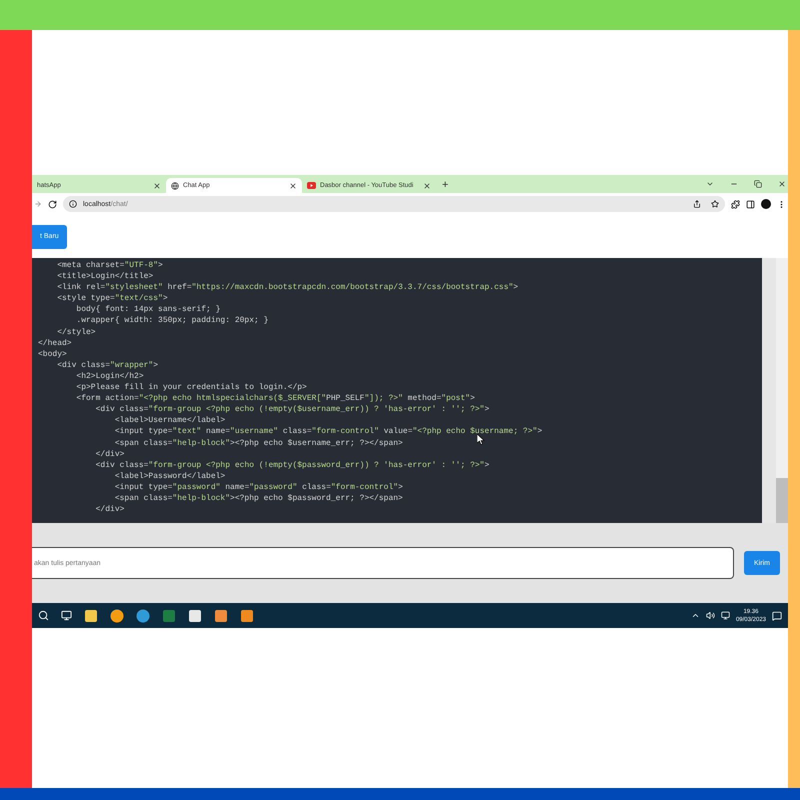 This screenshot has height=800, width=800. Describe the element at coordinates (777, 615) in the screenshot. I see `notification-icon` at that location.